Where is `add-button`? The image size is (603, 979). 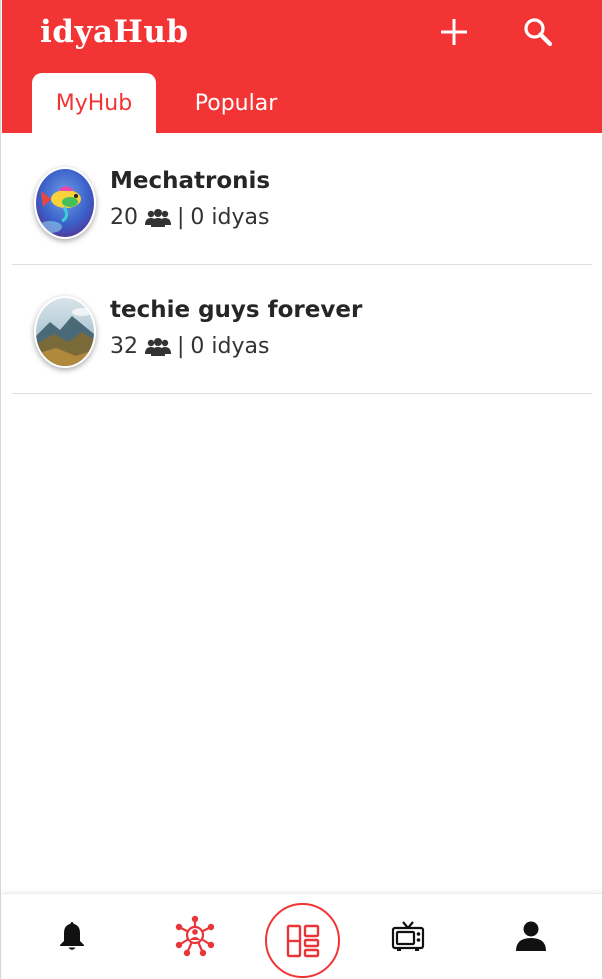
add-button is located at coordinates (454, 32).